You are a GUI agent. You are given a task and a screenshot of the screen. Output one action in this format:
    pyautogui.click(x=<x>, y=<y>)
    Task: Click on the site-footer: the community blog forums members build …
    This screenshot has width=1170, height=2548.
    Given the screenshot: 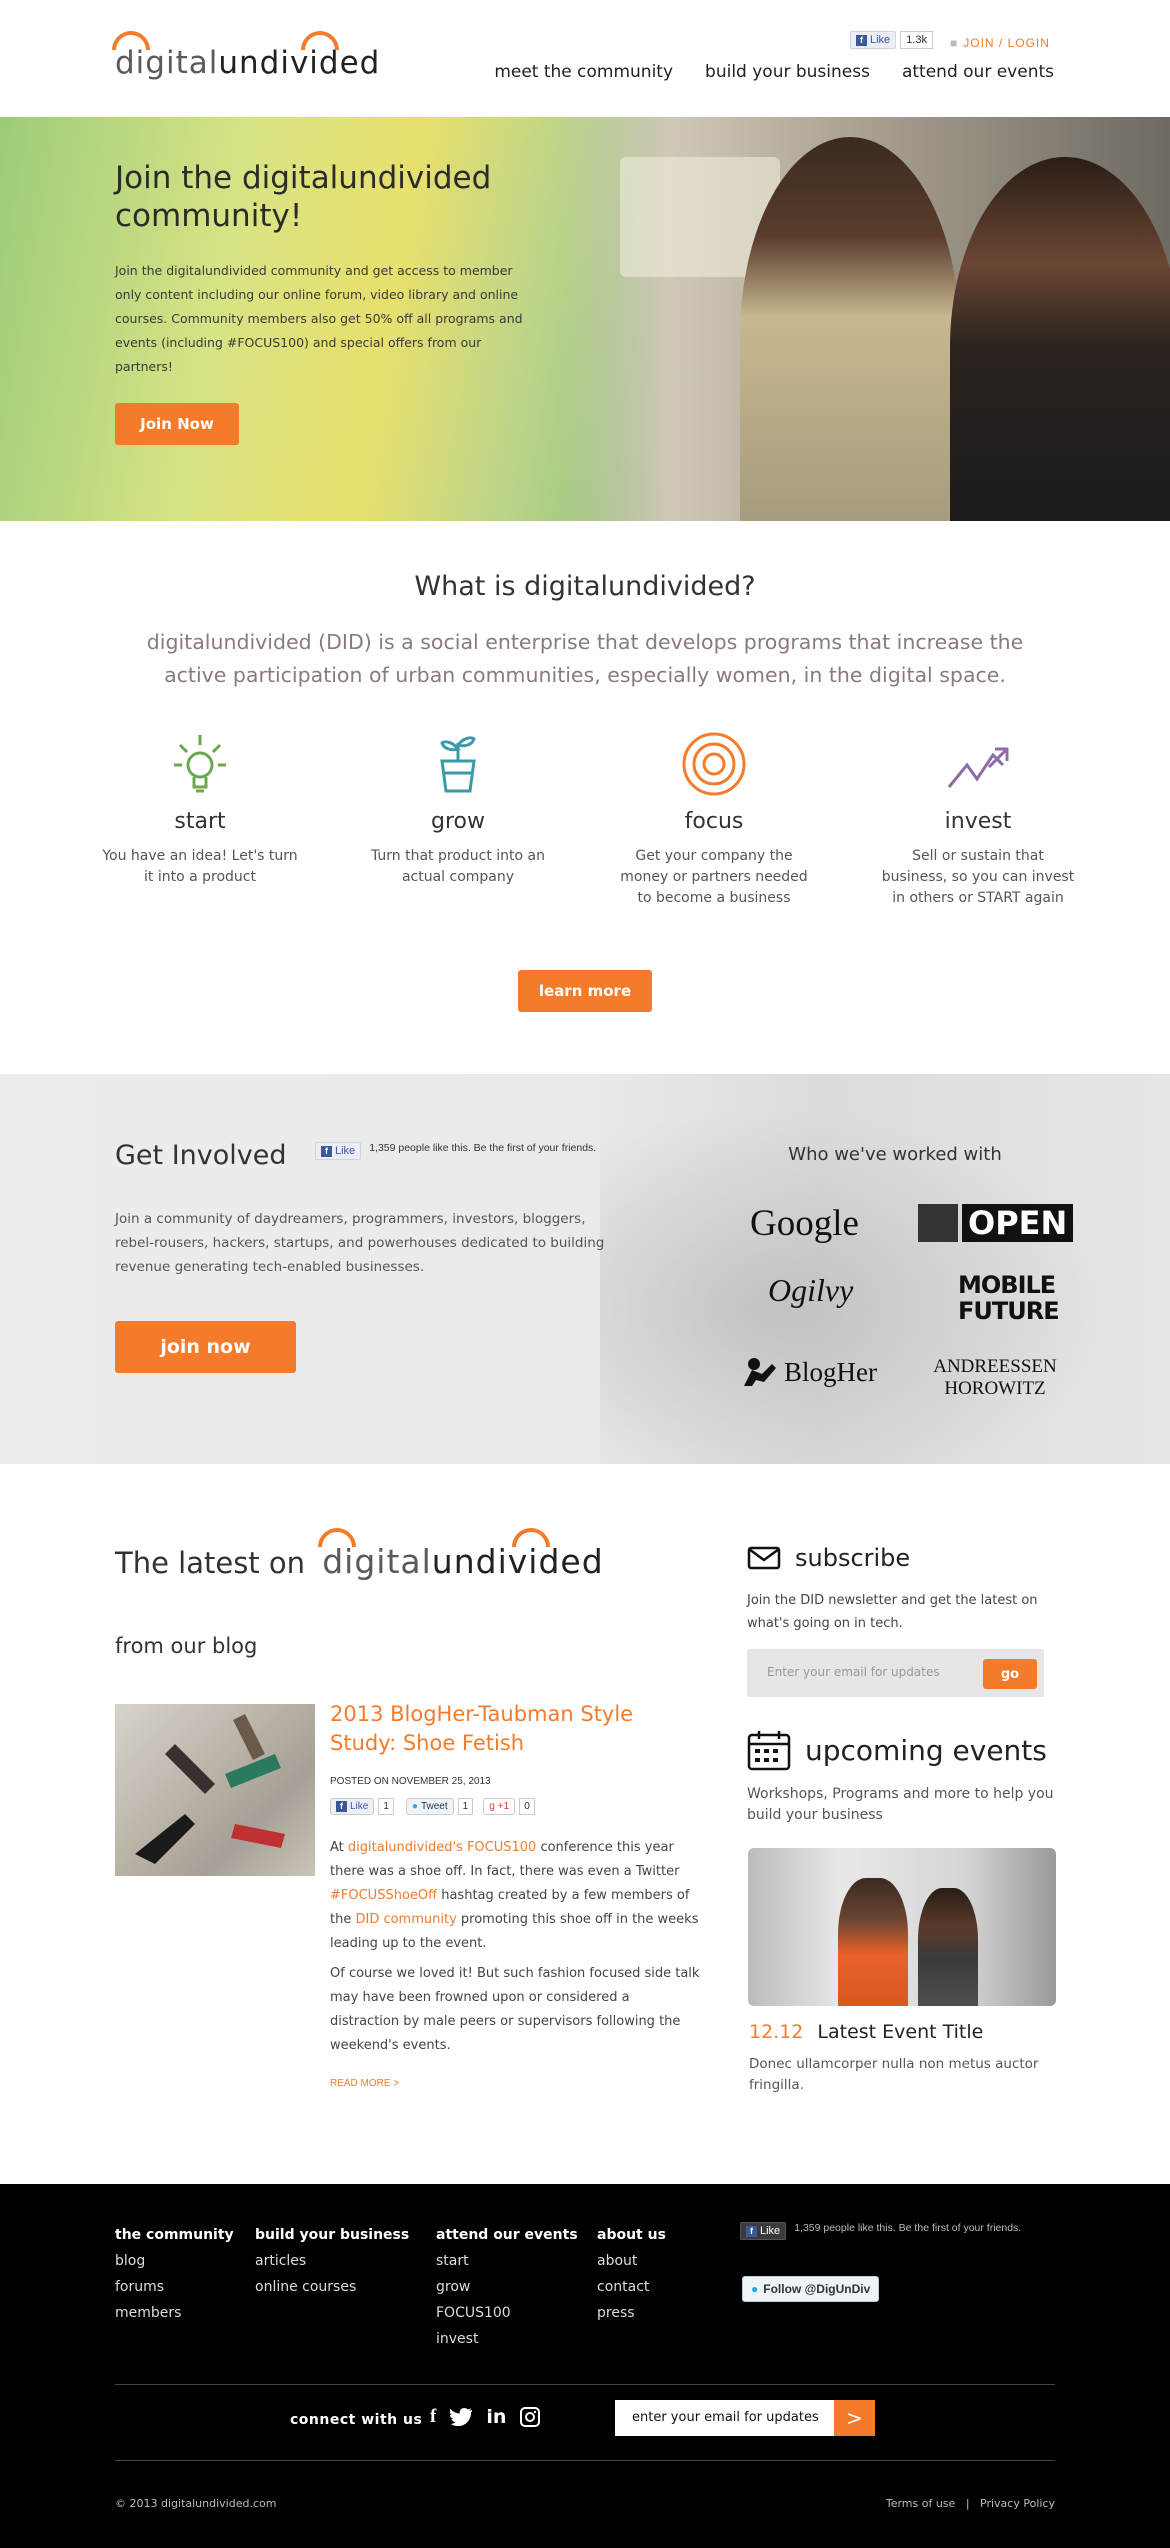 What is the action you would take?
    pyautogui.click(x=585, y=2366)
    